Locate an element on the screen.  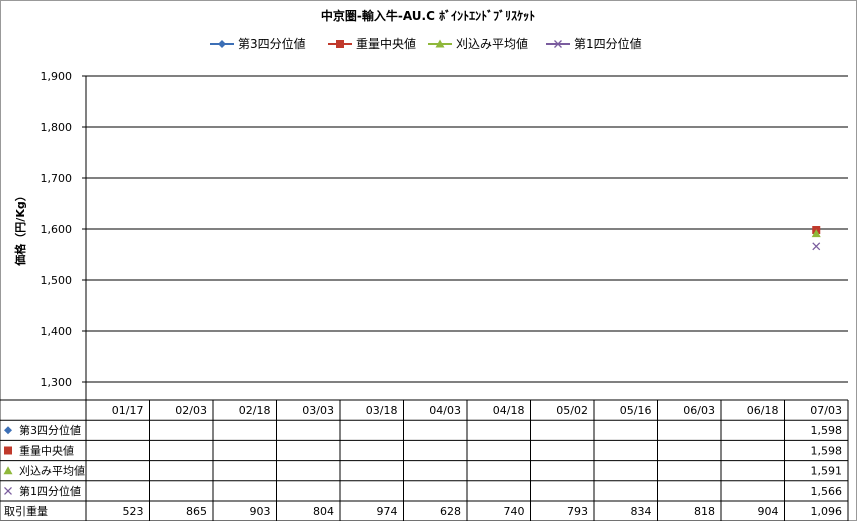
x-tick-label-8: 05/16 is located at coordinates (636, 410).